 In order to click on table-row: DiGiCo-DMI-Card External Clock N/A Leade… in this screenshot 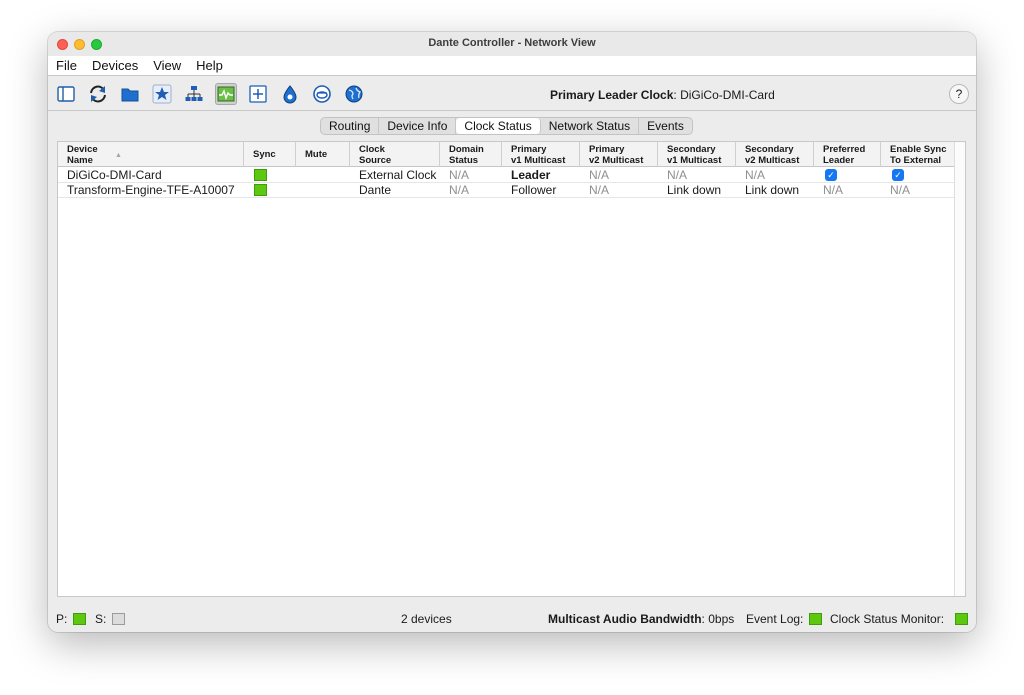, I will do `click(506, 175)`.